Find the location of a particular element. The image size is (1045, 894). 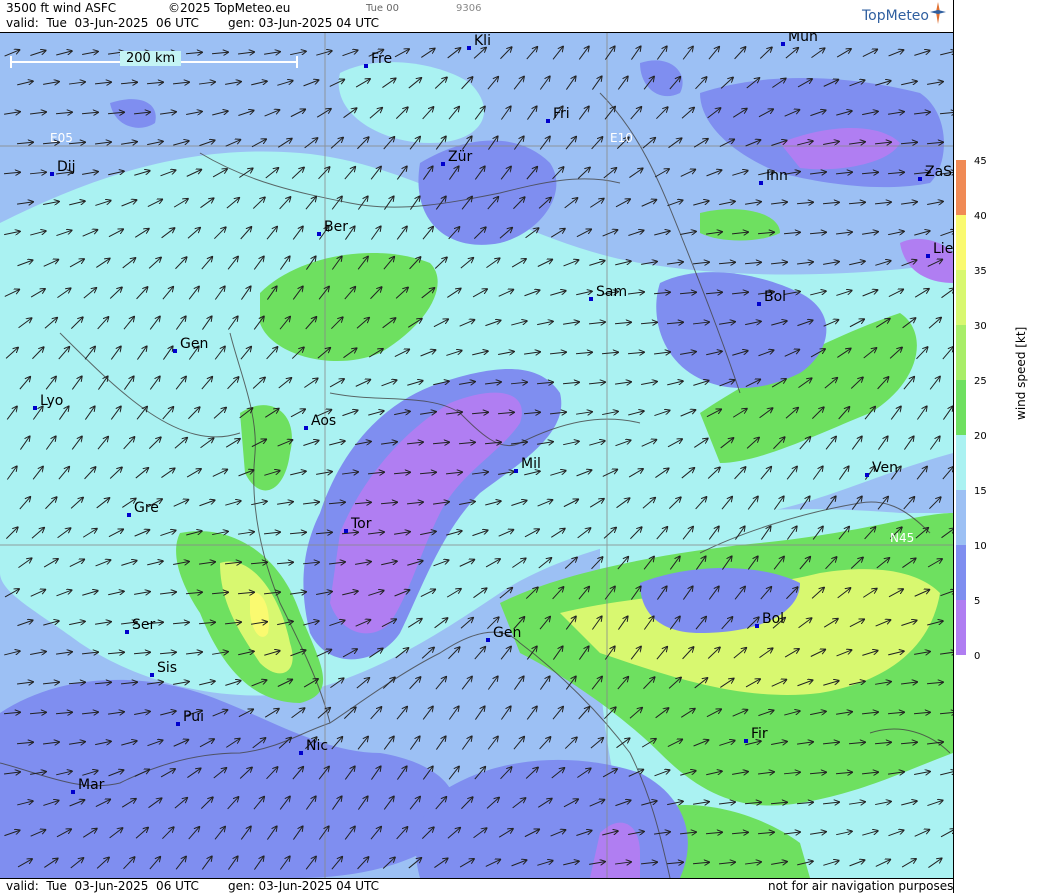

grid-label-n45: N45 is located at coordinates (902, 538).